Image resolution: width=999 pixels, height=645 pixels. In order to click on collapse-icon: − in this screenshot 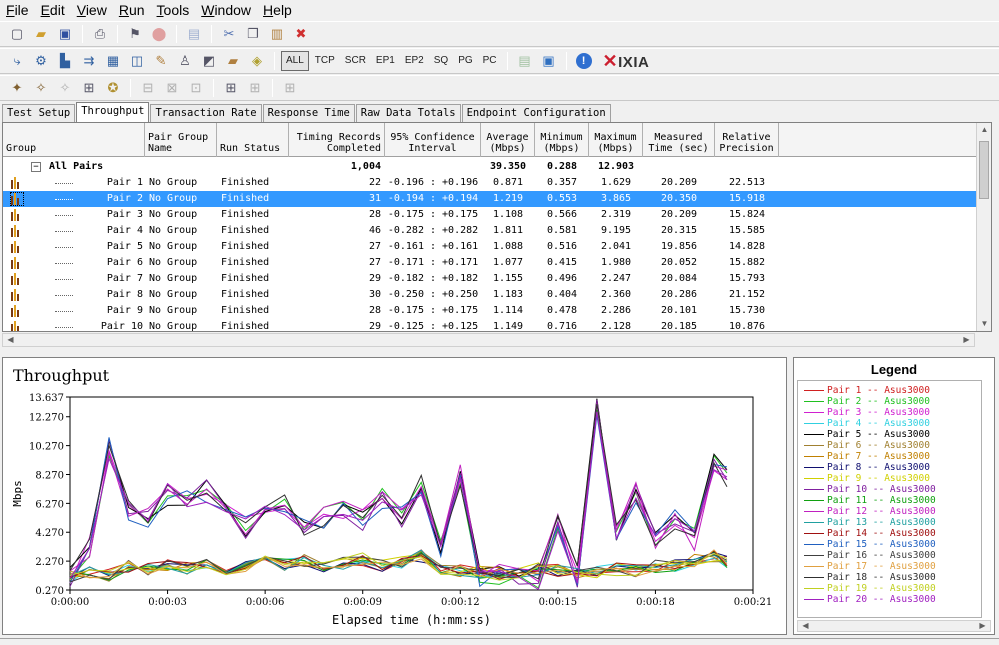, I will do `click(36, 167)`.